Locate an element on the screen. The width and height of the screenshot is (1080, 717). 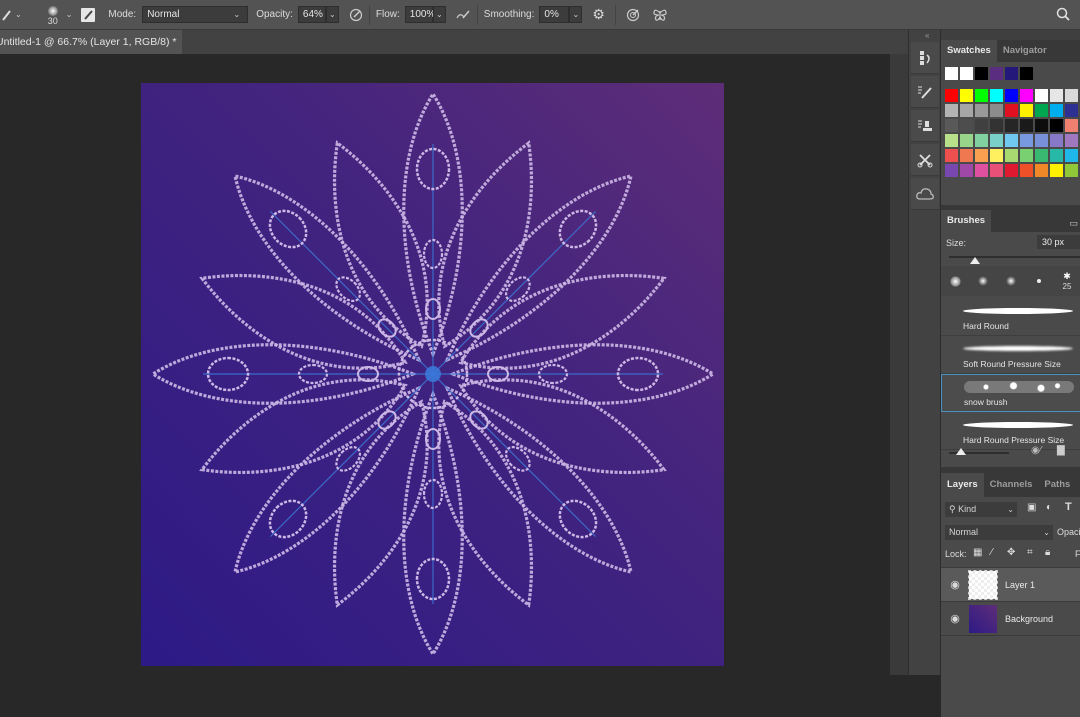
size-input: 30 px is located at coordinates (1058, 242).